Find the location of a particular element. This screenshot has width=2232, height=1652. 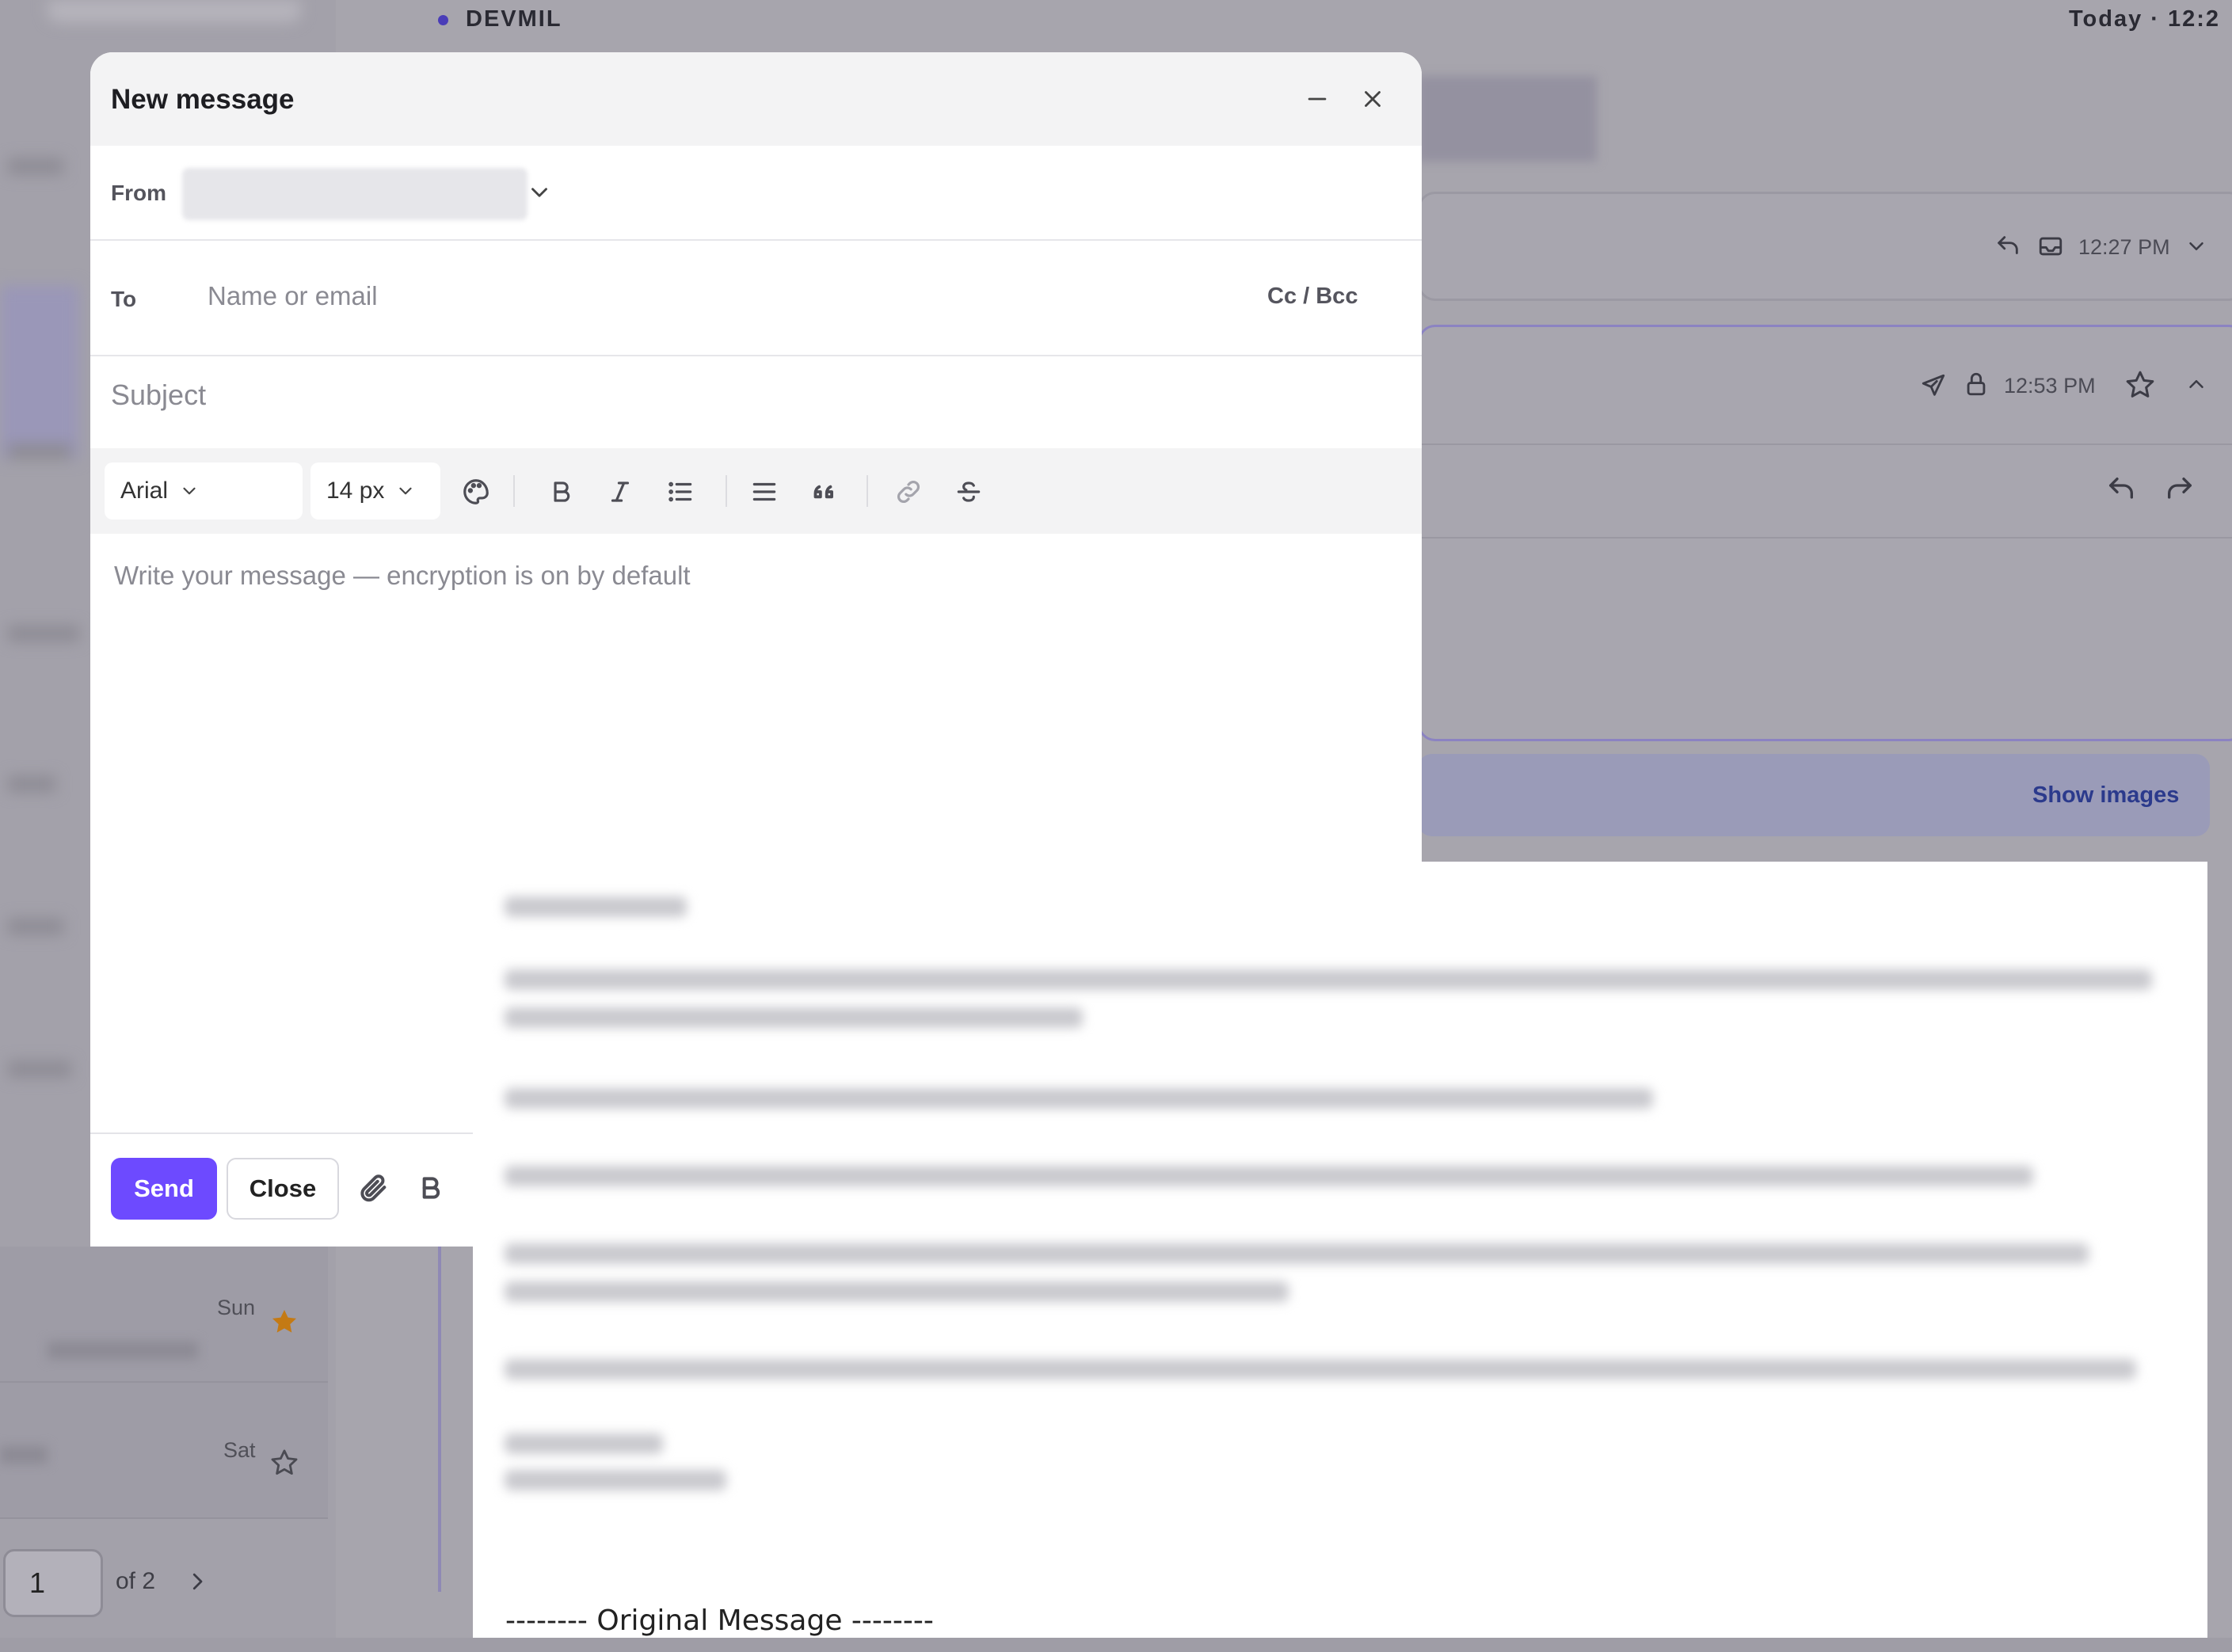

to-label: To is located at coordinates (124, 299).